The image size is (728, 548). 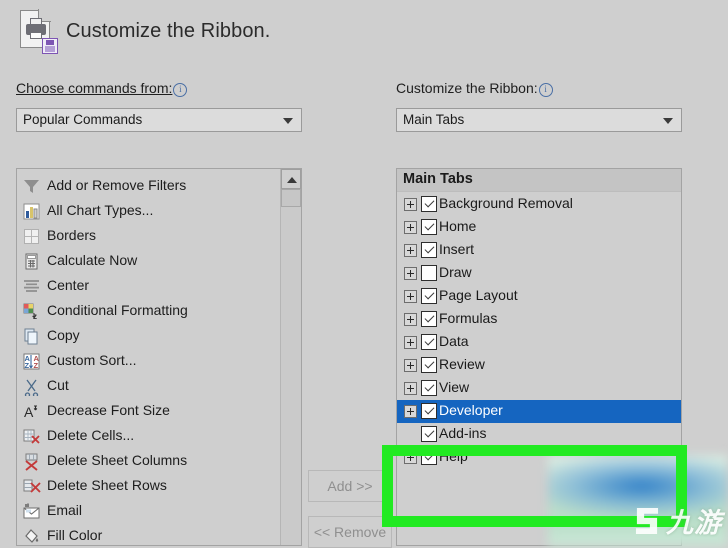 What do you see at coordinates (539, 273) in the screenshot?
I see `tab-tree-item: Draw` at bounding box center [539, 273].